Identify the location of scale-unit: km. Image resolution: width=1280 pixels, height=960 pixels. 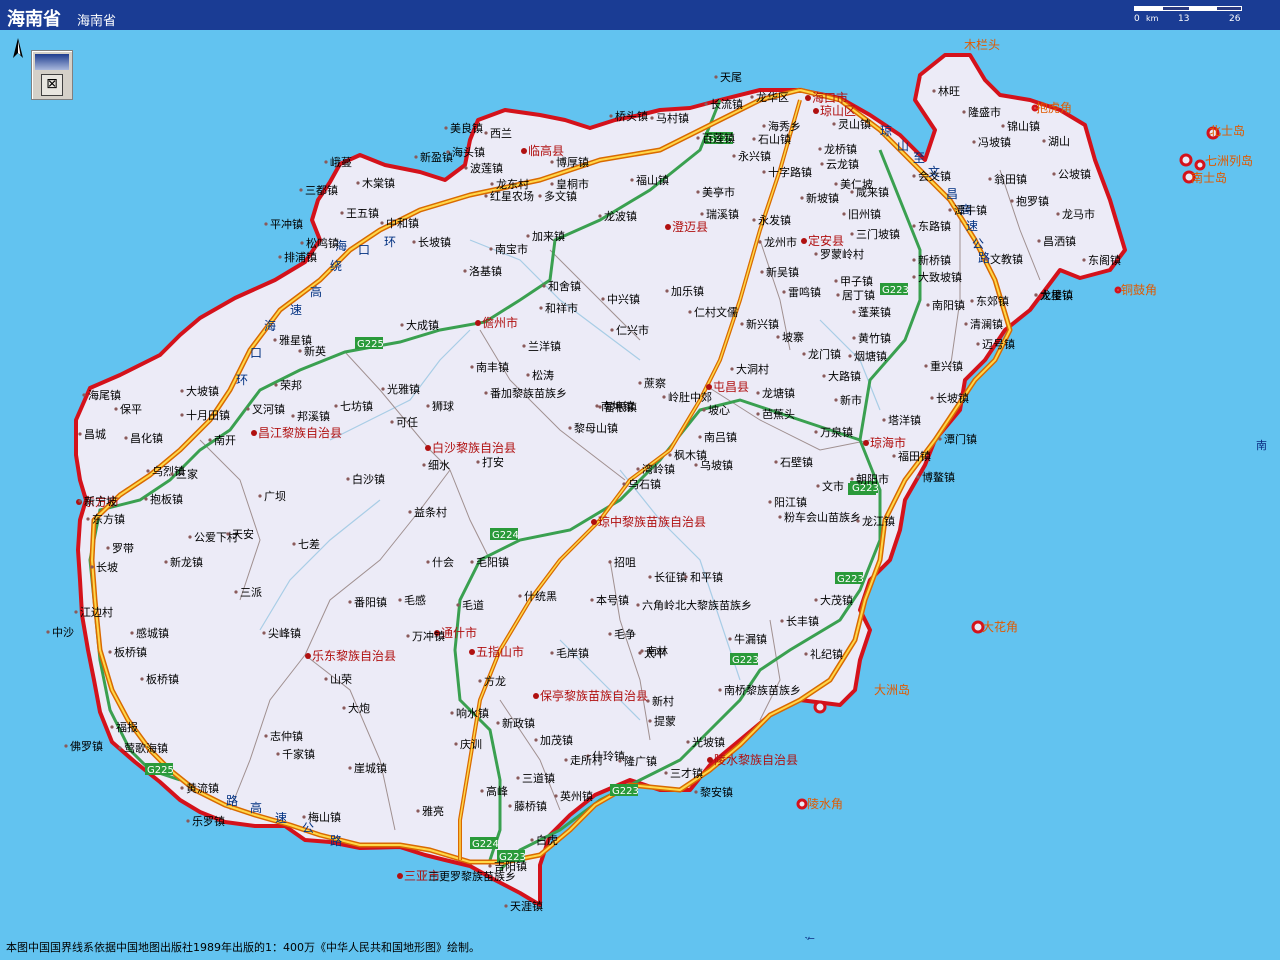
(1152, 18).